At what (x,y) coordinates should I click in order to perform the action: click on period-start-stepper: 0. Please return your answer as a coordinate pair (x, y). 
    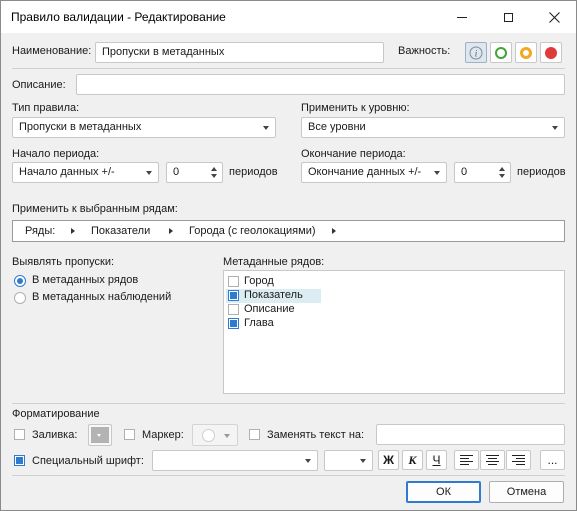
    Looking at the image, I should click on (194, 172).